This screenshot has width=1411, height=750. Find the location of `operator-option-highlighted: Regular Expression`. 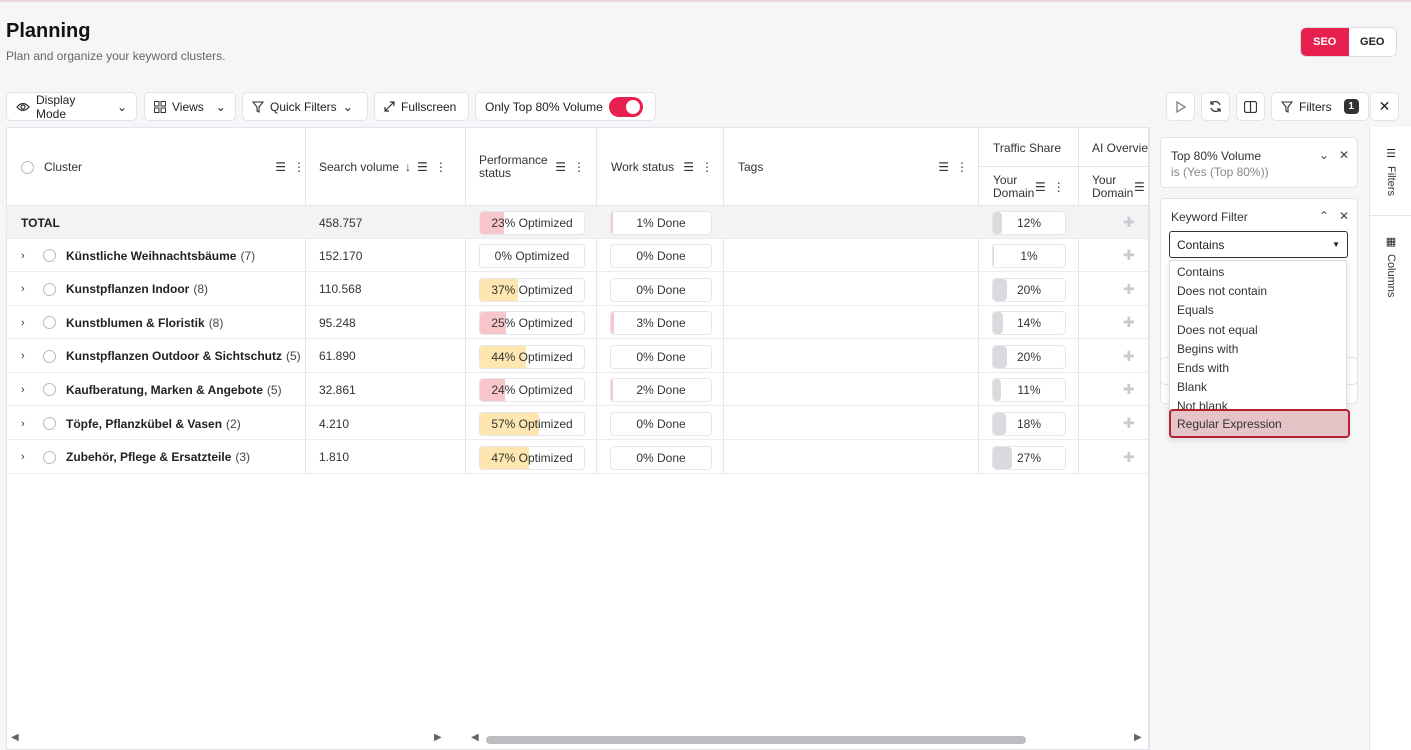

operator-option-highlighted: Regular Expression is located at coordinates (1259, 423).